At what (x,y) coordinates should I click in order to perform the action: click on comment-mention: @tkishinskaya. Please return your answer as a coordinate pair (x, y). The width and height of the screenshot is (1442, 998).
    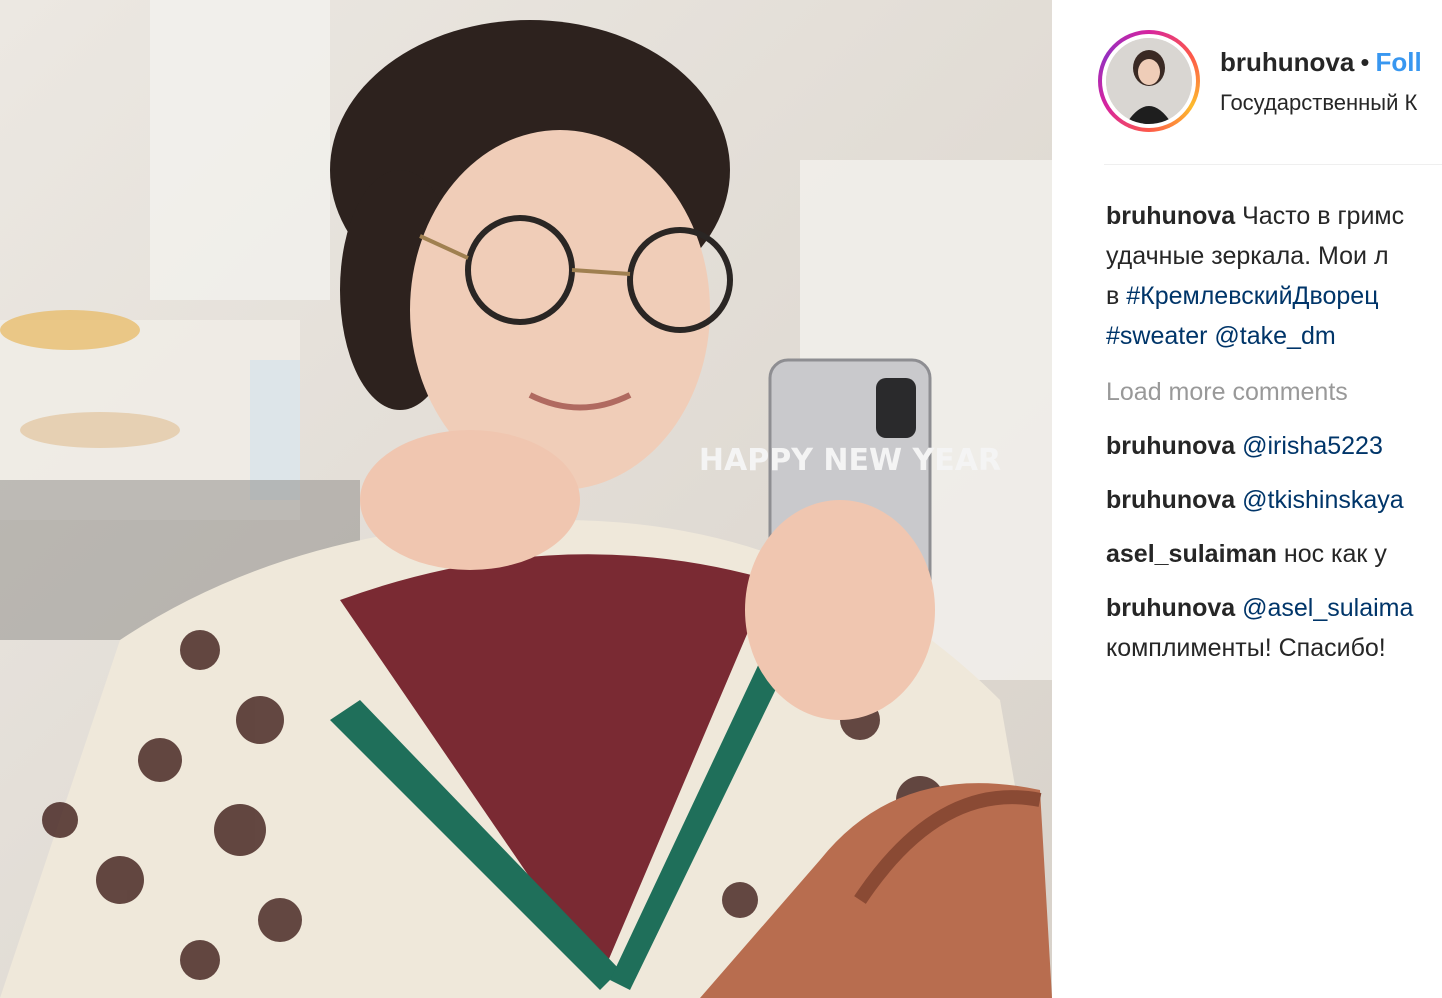
    Looking at the image, I should click on (1323, 500).